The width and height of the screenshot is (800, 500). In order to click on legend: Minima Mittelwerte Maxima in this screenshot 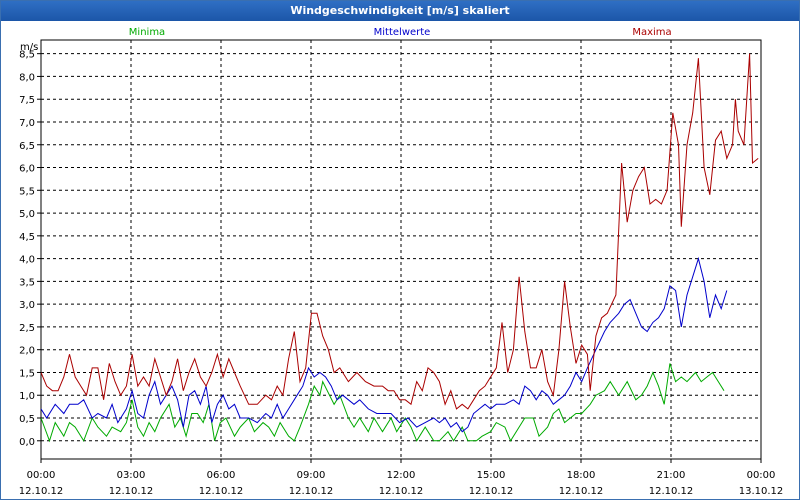, I will do `click(400, 32)`.